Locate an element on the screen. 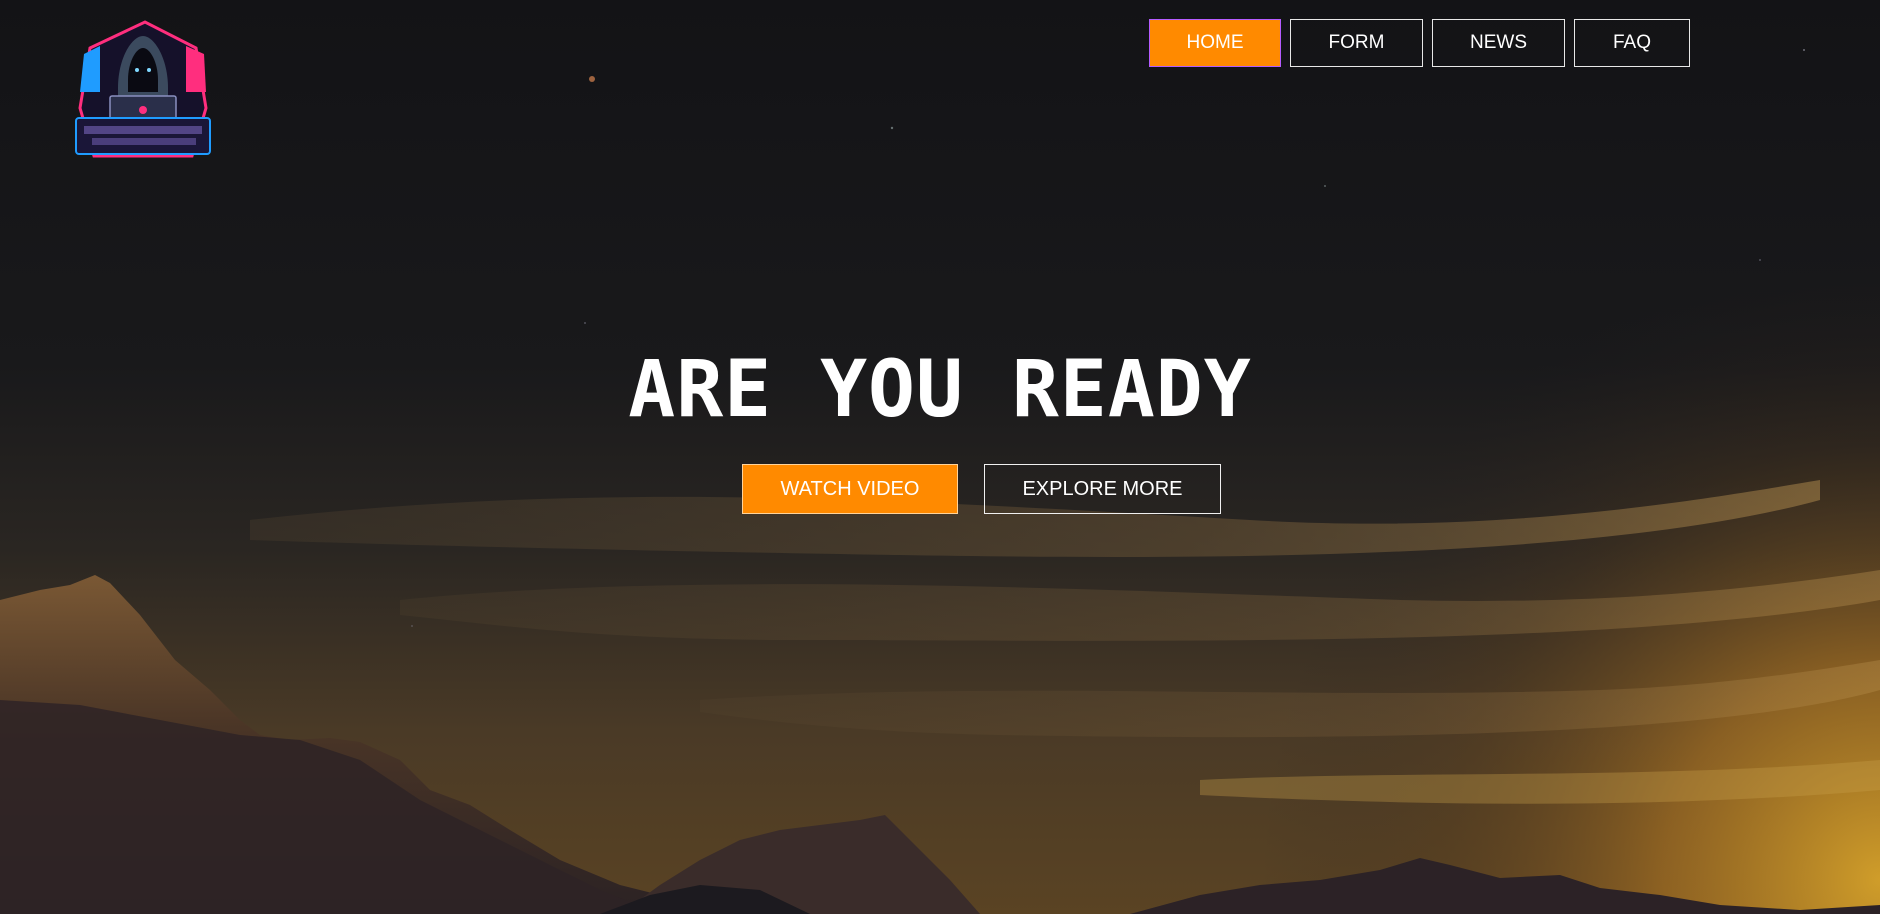 The height and width of the screenshot is (914, 1880). nav-form-button: FORM is located at coordinates (1356, 43).